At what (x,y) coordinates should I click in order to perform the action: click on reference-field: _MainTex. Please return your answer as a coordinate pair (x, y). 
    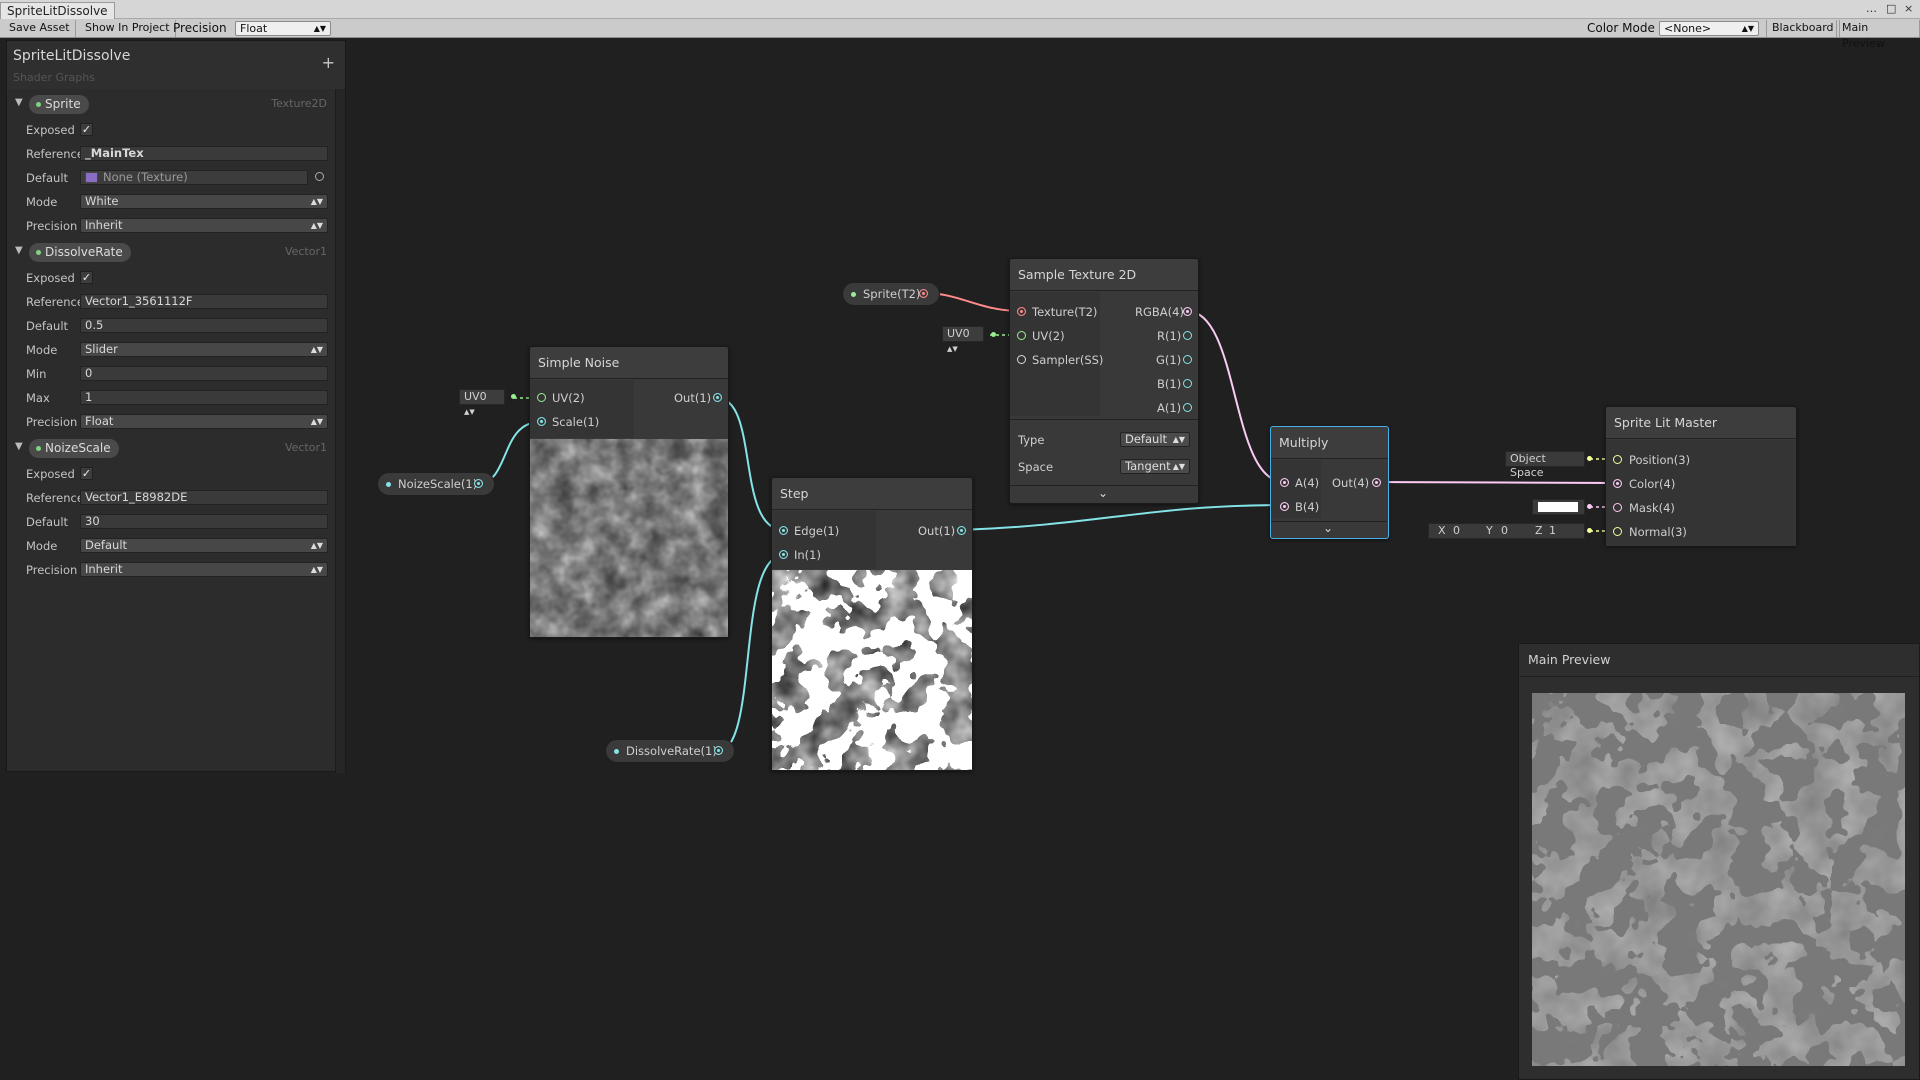
    Looking at the image, I should click on (204, 153).